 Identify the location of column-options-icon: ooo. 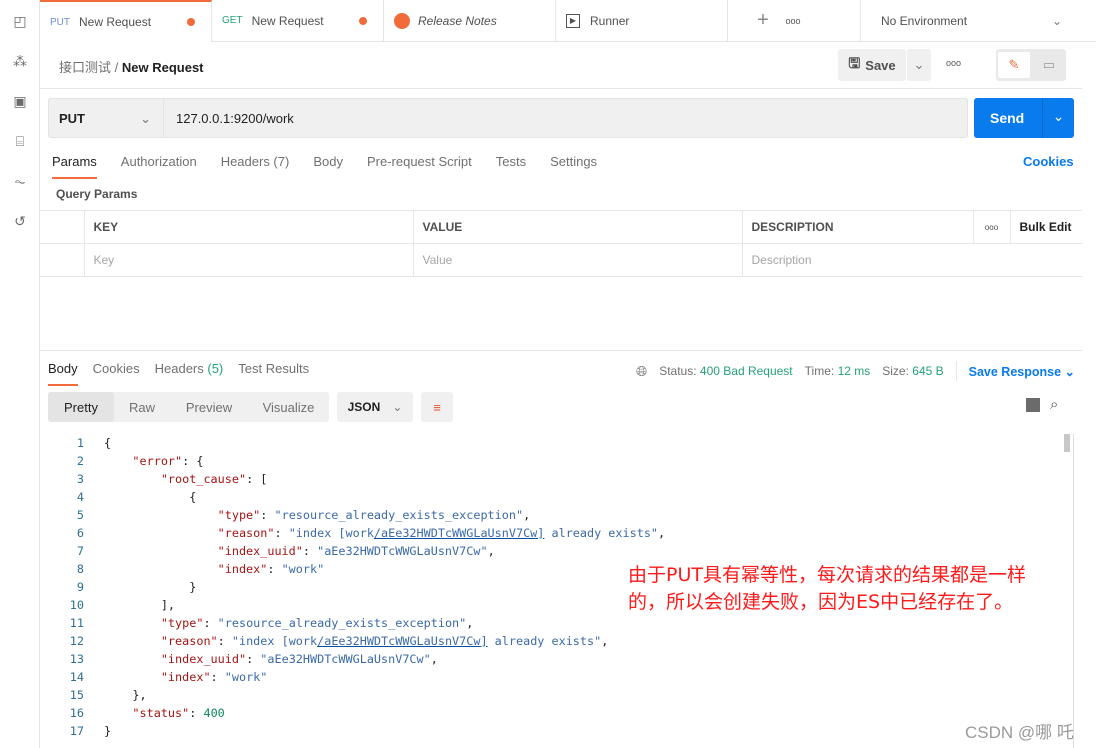
(991, 227).